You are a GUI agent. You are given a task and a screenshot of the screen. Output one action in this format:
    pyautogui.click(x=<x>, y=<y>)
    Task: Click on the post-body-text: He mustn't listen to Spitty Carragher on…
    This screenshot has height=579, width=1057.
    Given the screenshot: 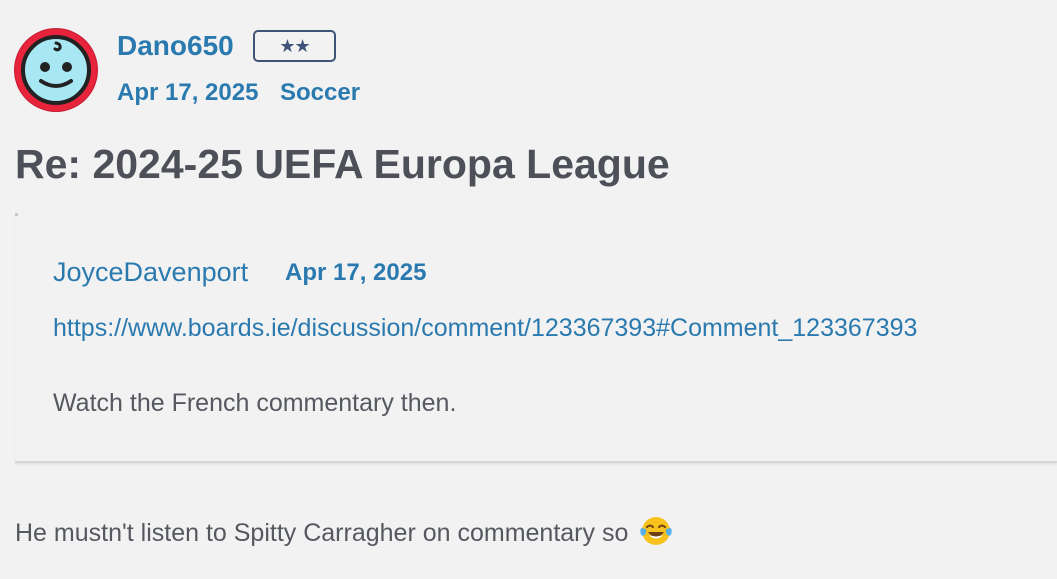 What is the action you would take?
    pyautogui.click(x=322, y=533)
    